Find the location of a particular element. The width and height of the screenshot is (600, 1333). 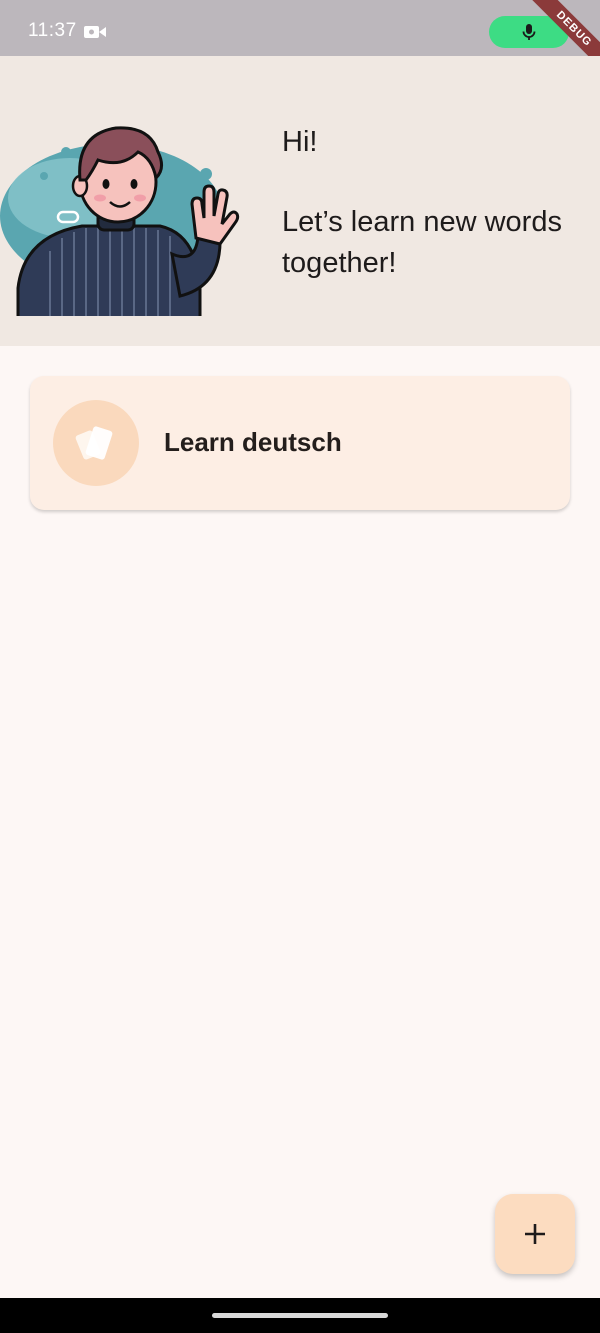

status-time: 11:37 is located at coordinates (52, 30).